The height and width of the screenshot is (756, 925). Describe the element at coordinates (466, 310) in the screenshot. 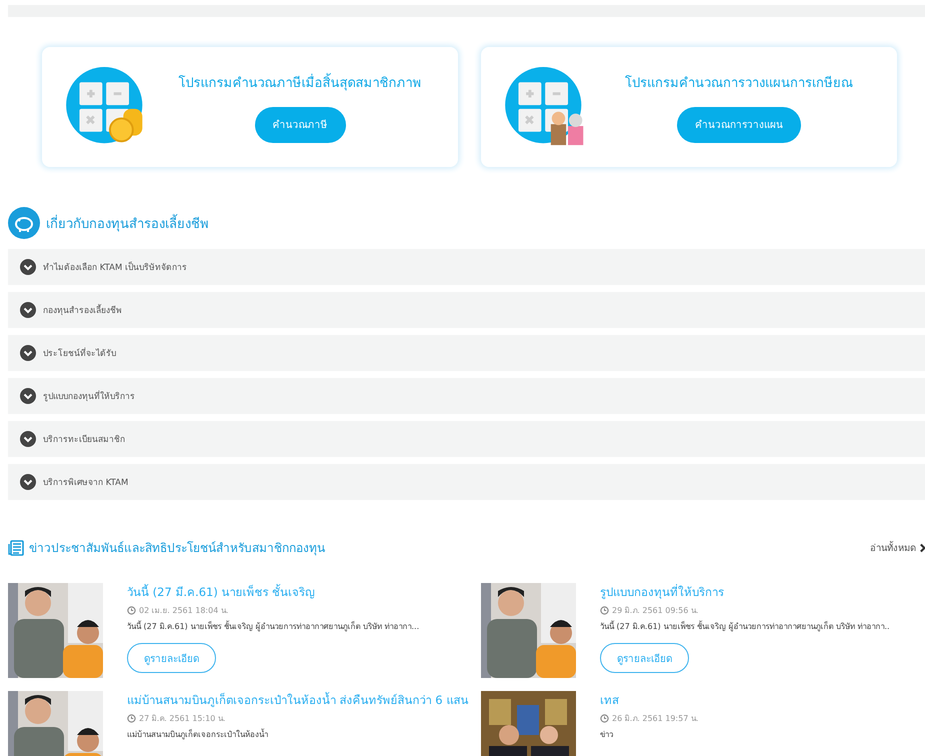

I see `accordion-item: กองทุนสำรองเลี้ยงชีพ` at that location.